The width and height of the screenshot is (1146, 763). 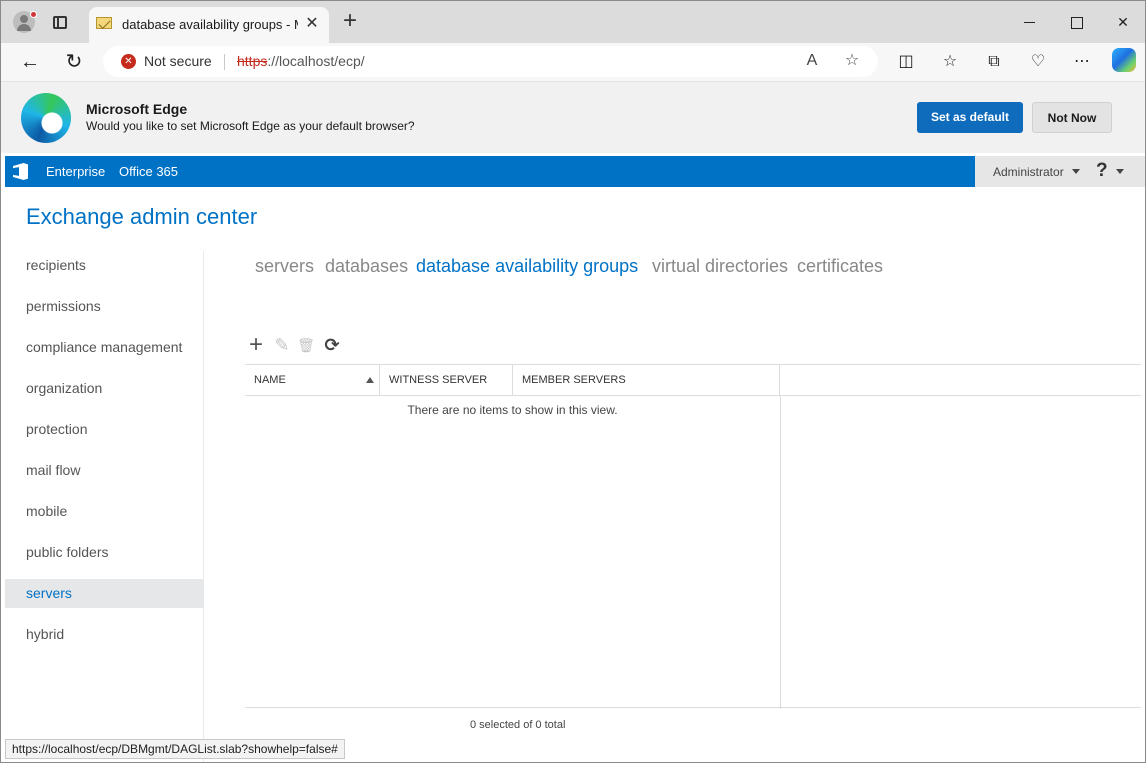 What do you see at coordinates (490, 61) in the screenshot?
I see `address-bar: ✕ Not secure https://localhost/ecp/ A ☆` at bounding box center [490, 61].